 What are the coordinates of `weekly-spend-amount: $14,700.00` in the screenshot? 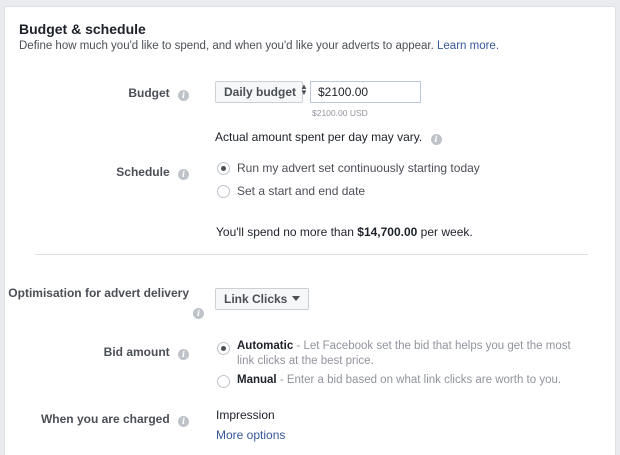 It's located at (387, 232).